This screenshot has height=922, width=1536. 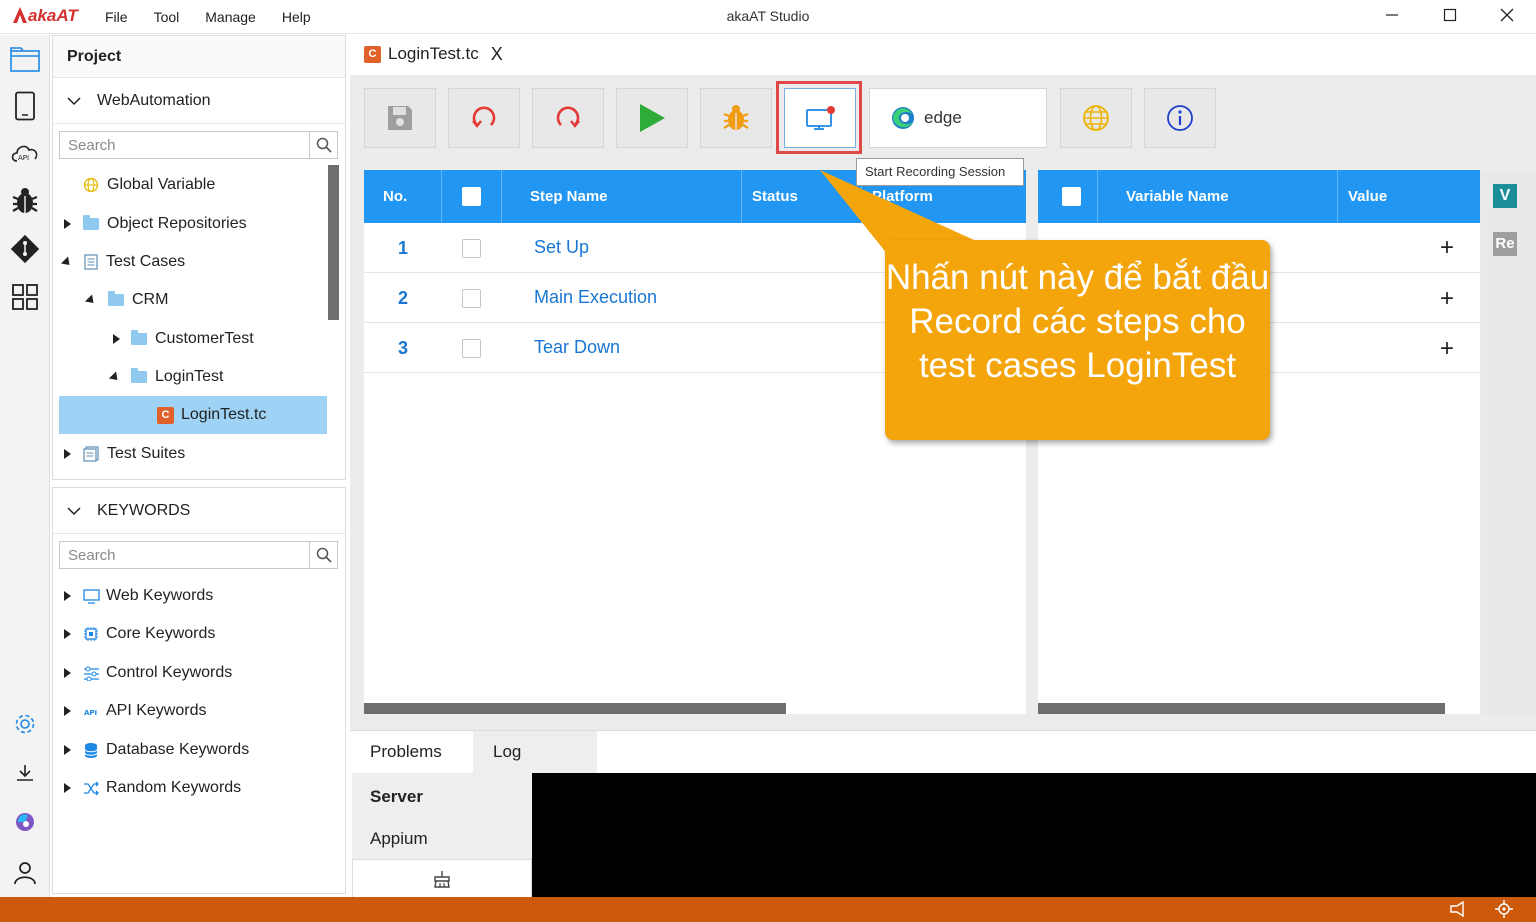 I want to click on tree-item-customer-test: CustomerTest, so click(x=183, y=339).